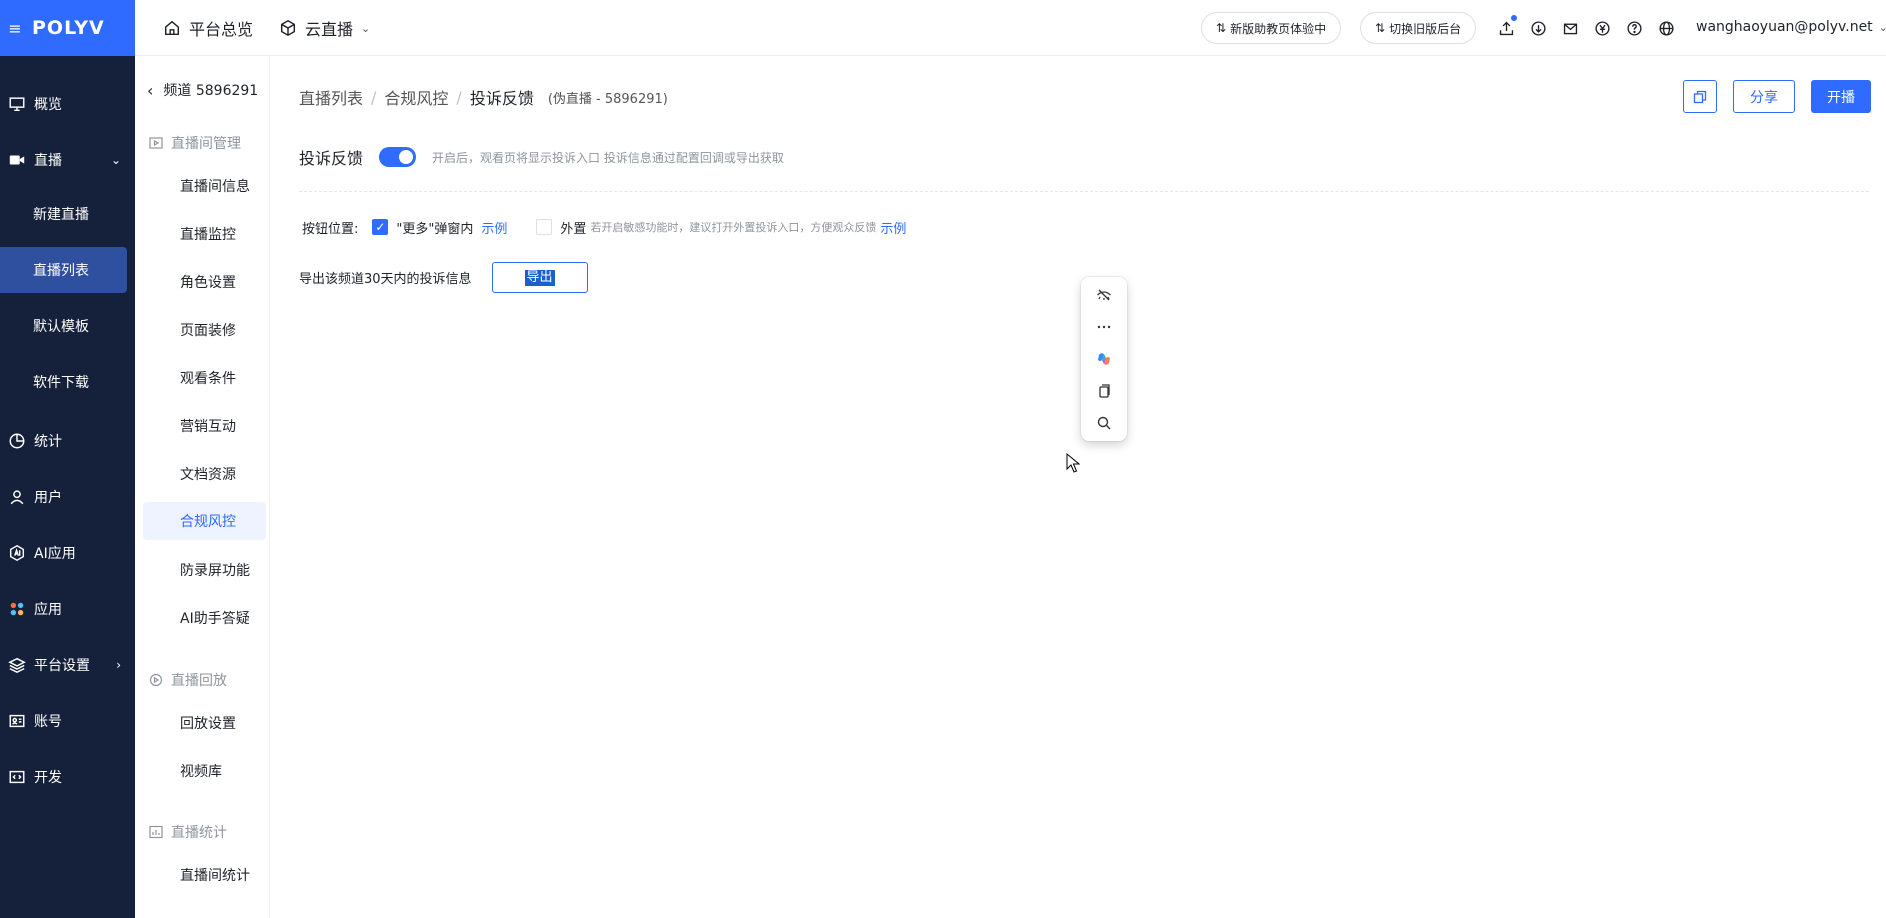 The height and width of the screenshot is (918, 1886). Describe the element at coordinates (204, 234) in the screenshot. I see `submenu-item-monitor: 直播监控` at that location.